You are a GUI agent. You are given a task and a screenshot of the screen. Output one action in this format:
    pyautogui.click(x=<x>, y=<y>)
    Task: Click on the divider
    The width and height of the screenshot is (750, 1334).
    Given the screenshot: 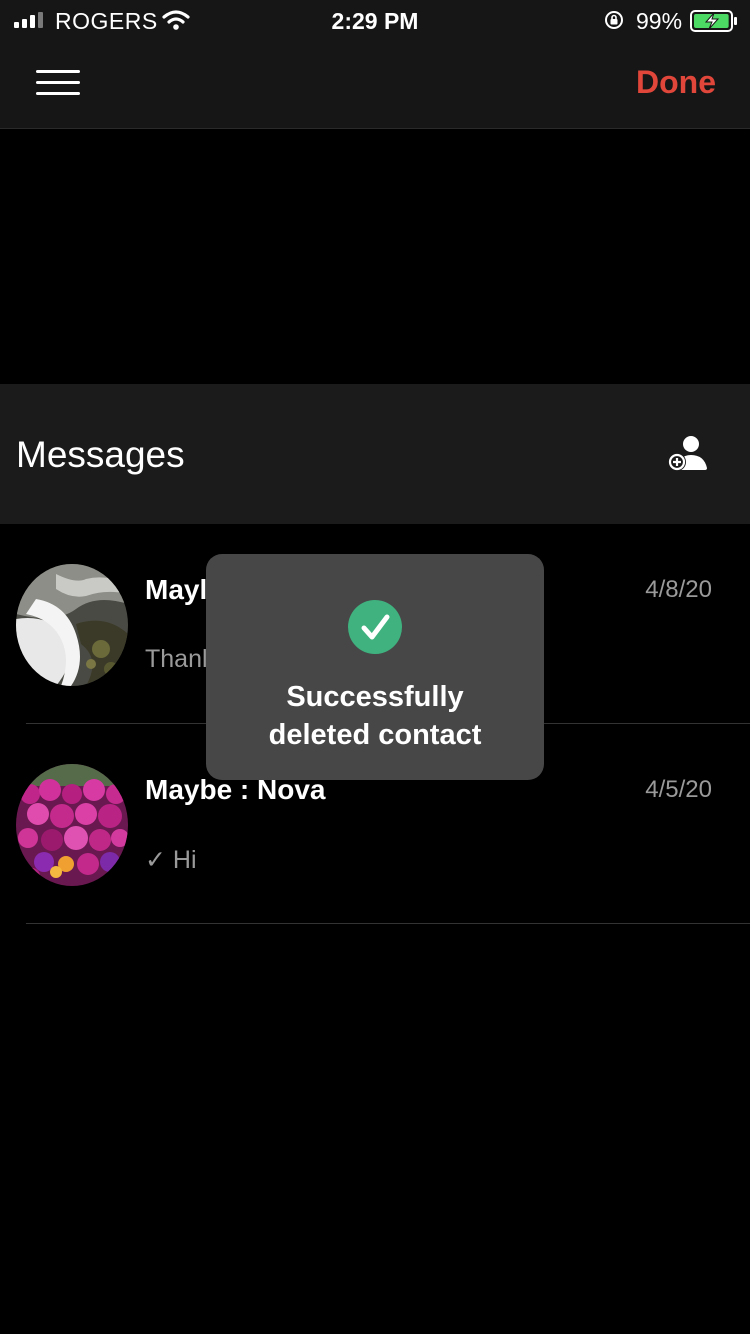 What is the action you would take?
    pyautogui.click(x=388, y=923)
    